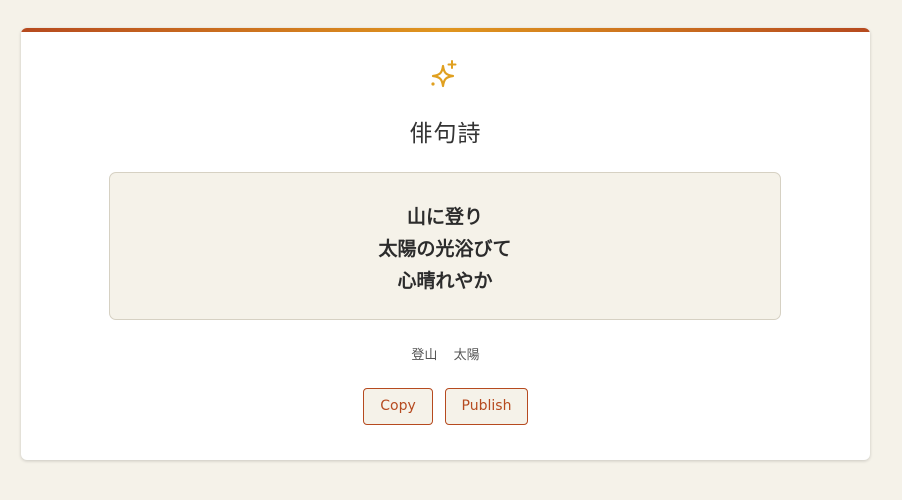 The width and height of the screenshot is (902, 500). Describe the element at coordinates (444, 74) in the screenshot. I see `sparkle-icon` at that location.